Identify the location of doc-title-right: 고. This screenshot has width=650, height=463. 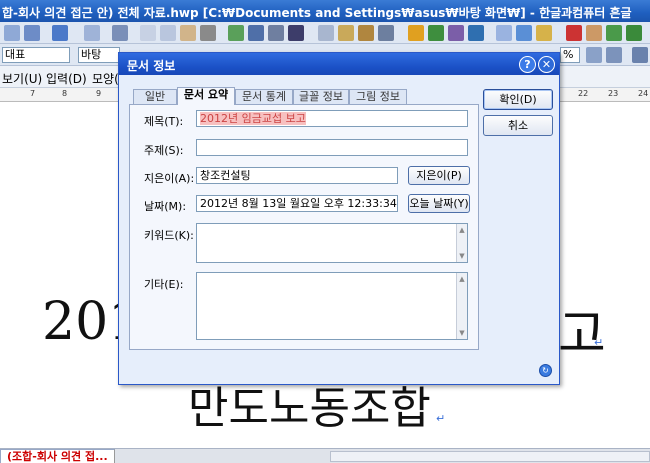
(582, 335).